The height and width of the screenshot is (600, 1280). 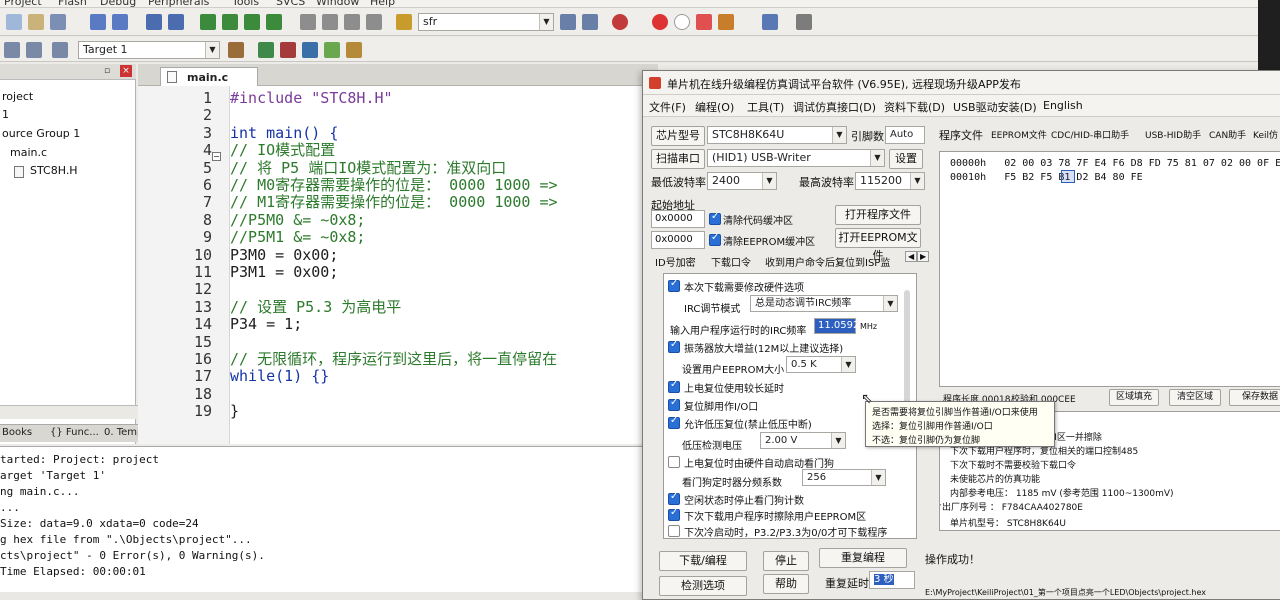 What do you see at coordinates (1265, 134) in the screenshot?
I see `tab-keil-sim: Keil仿` at bounding box center [1265, 134].